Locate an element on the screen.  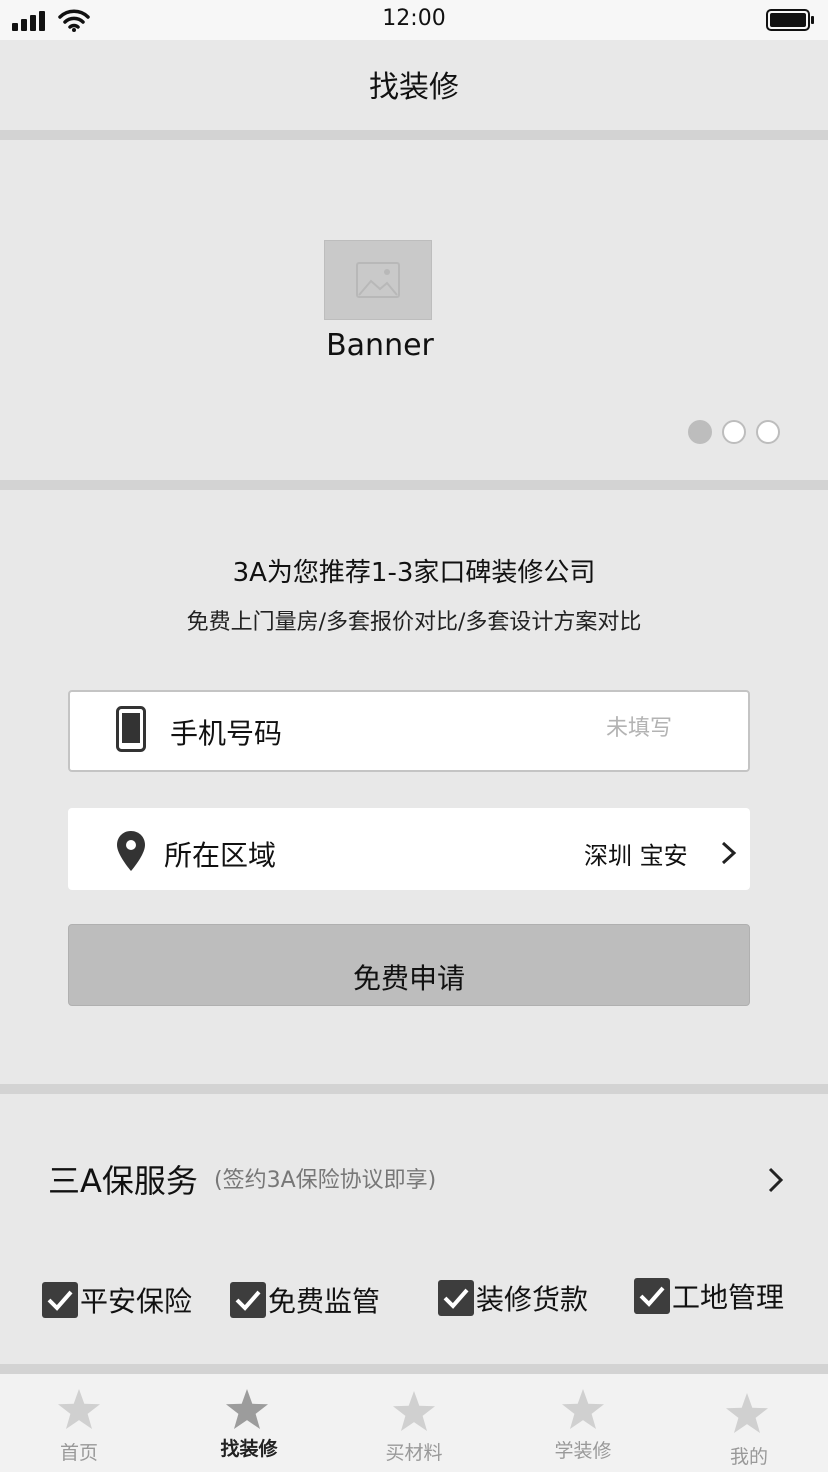
tab-label: 我的 is located at coordinates (748, 1457).